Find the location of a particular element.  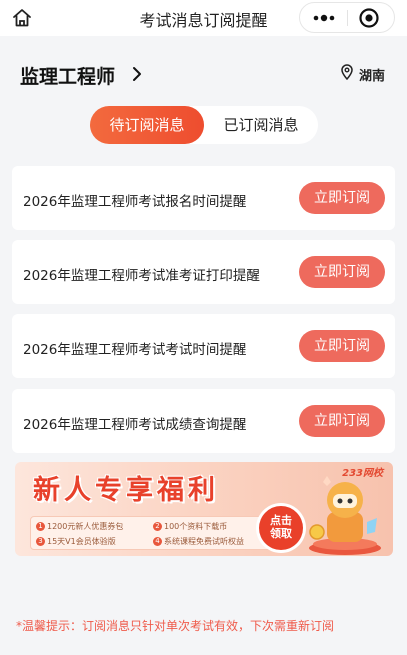

benefit-item: 4 系统课程免费试听权益 is located at coordinates (198, 541).